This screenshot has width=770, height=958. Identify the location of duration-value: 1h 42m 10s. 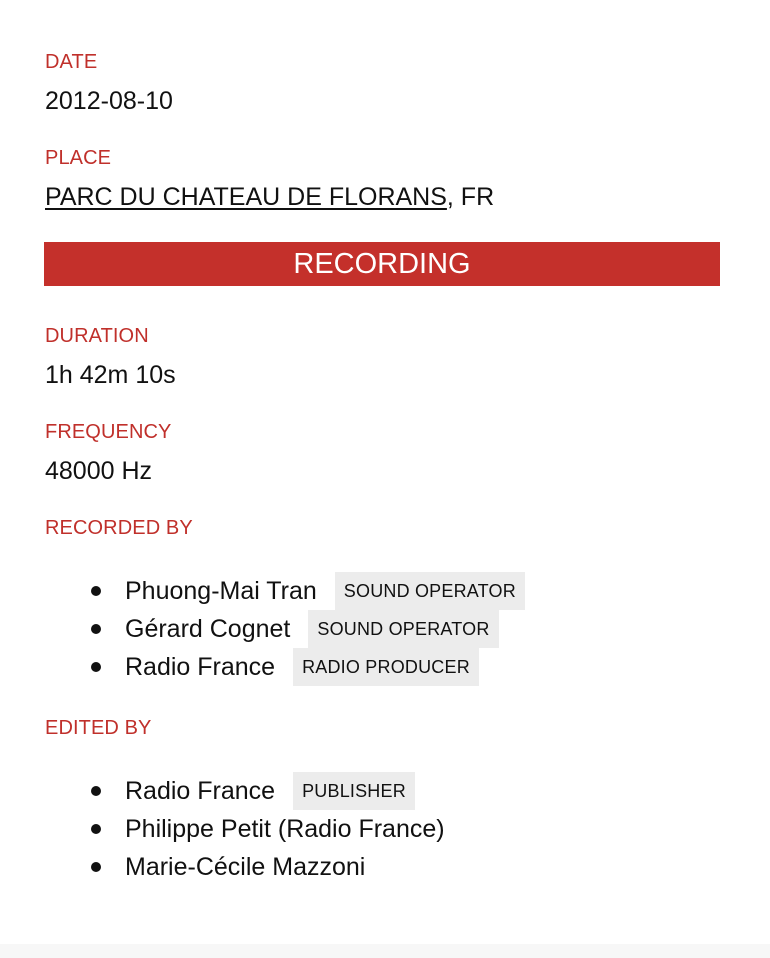
(110, 375).